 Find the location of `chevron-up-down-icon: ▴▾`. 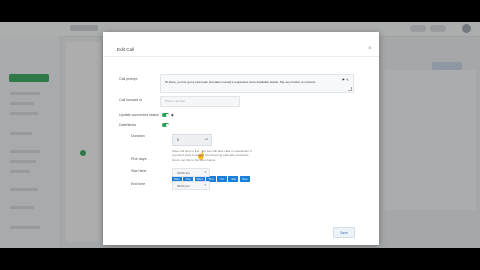

chevron-up-down-icon: ▴▾ is located at coordinates (206, 139).